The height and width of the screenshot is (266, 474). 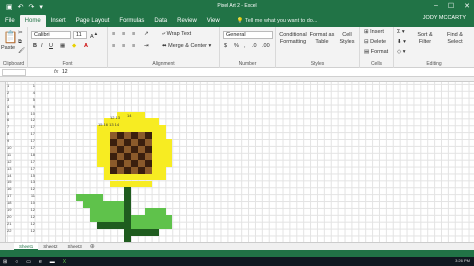 I want to click on close-icon: ✕, so click(x=467, y=6).